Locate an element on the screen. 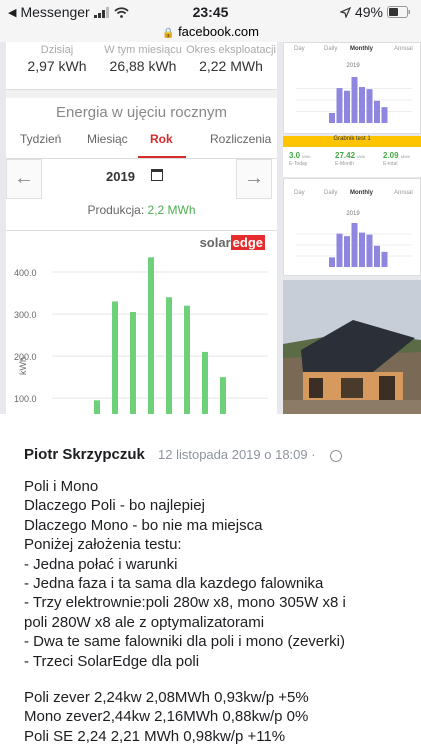 The height and width of the screenshot is (750, 421). production-value: 2,2 MWh is located at coordinates (171, 210).